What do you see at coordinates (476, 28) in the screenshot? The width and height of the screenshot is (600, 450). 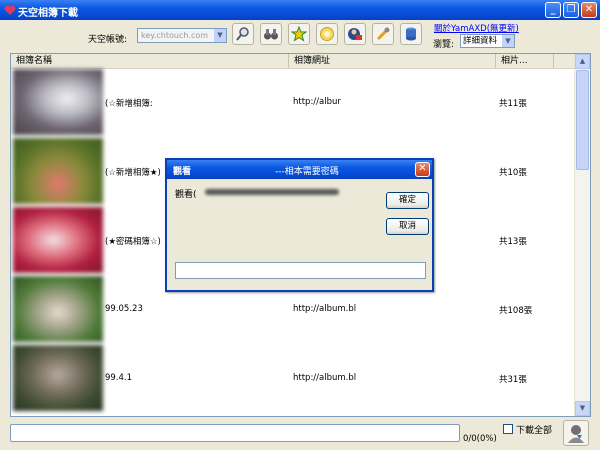 I see `about-link: 關於YamAXD(無更新)` at bounding box center [476, 28].